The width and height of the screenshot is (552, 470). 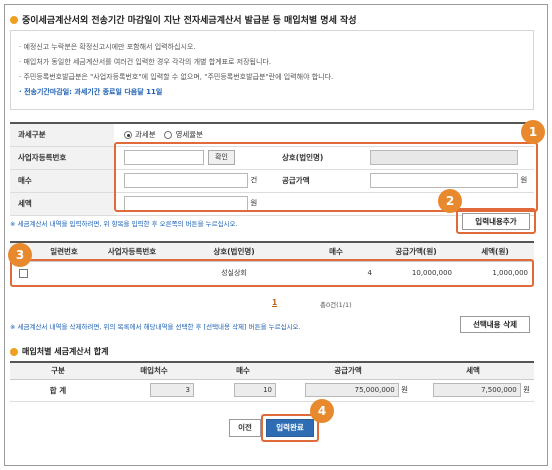 What do you see at coordinates (476, 390) in the screenshot?
I see `sum-tax-value: 7,500,000` at bounding box center [476, 390].